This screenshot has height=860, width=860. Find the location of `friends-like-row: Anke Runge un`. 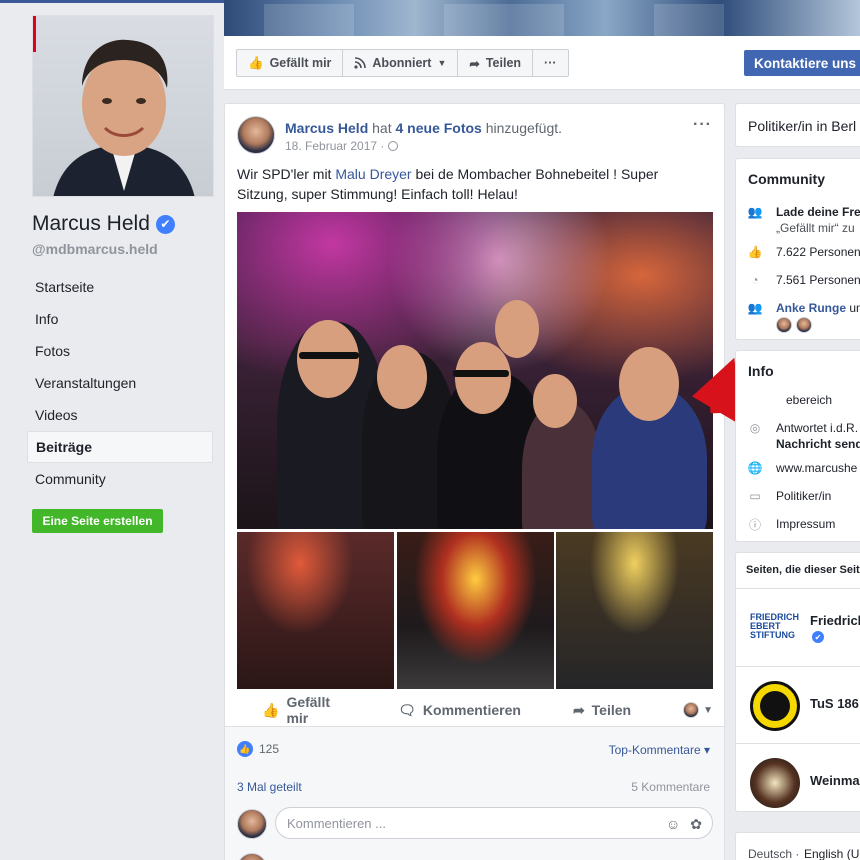

friends-like-row: Anke Runge un is located at coordinates (818, 308).